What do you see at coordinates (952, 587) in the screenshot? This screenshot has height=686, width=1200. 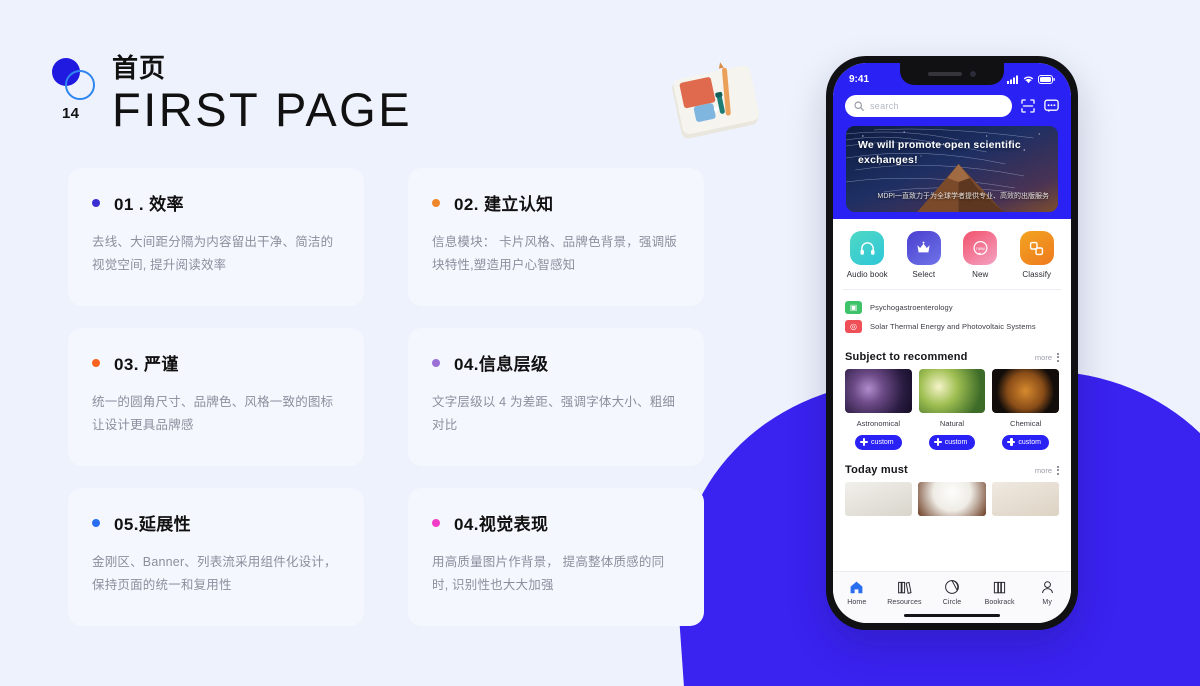 I see `circle-icon` at bounding box center [952, 587].